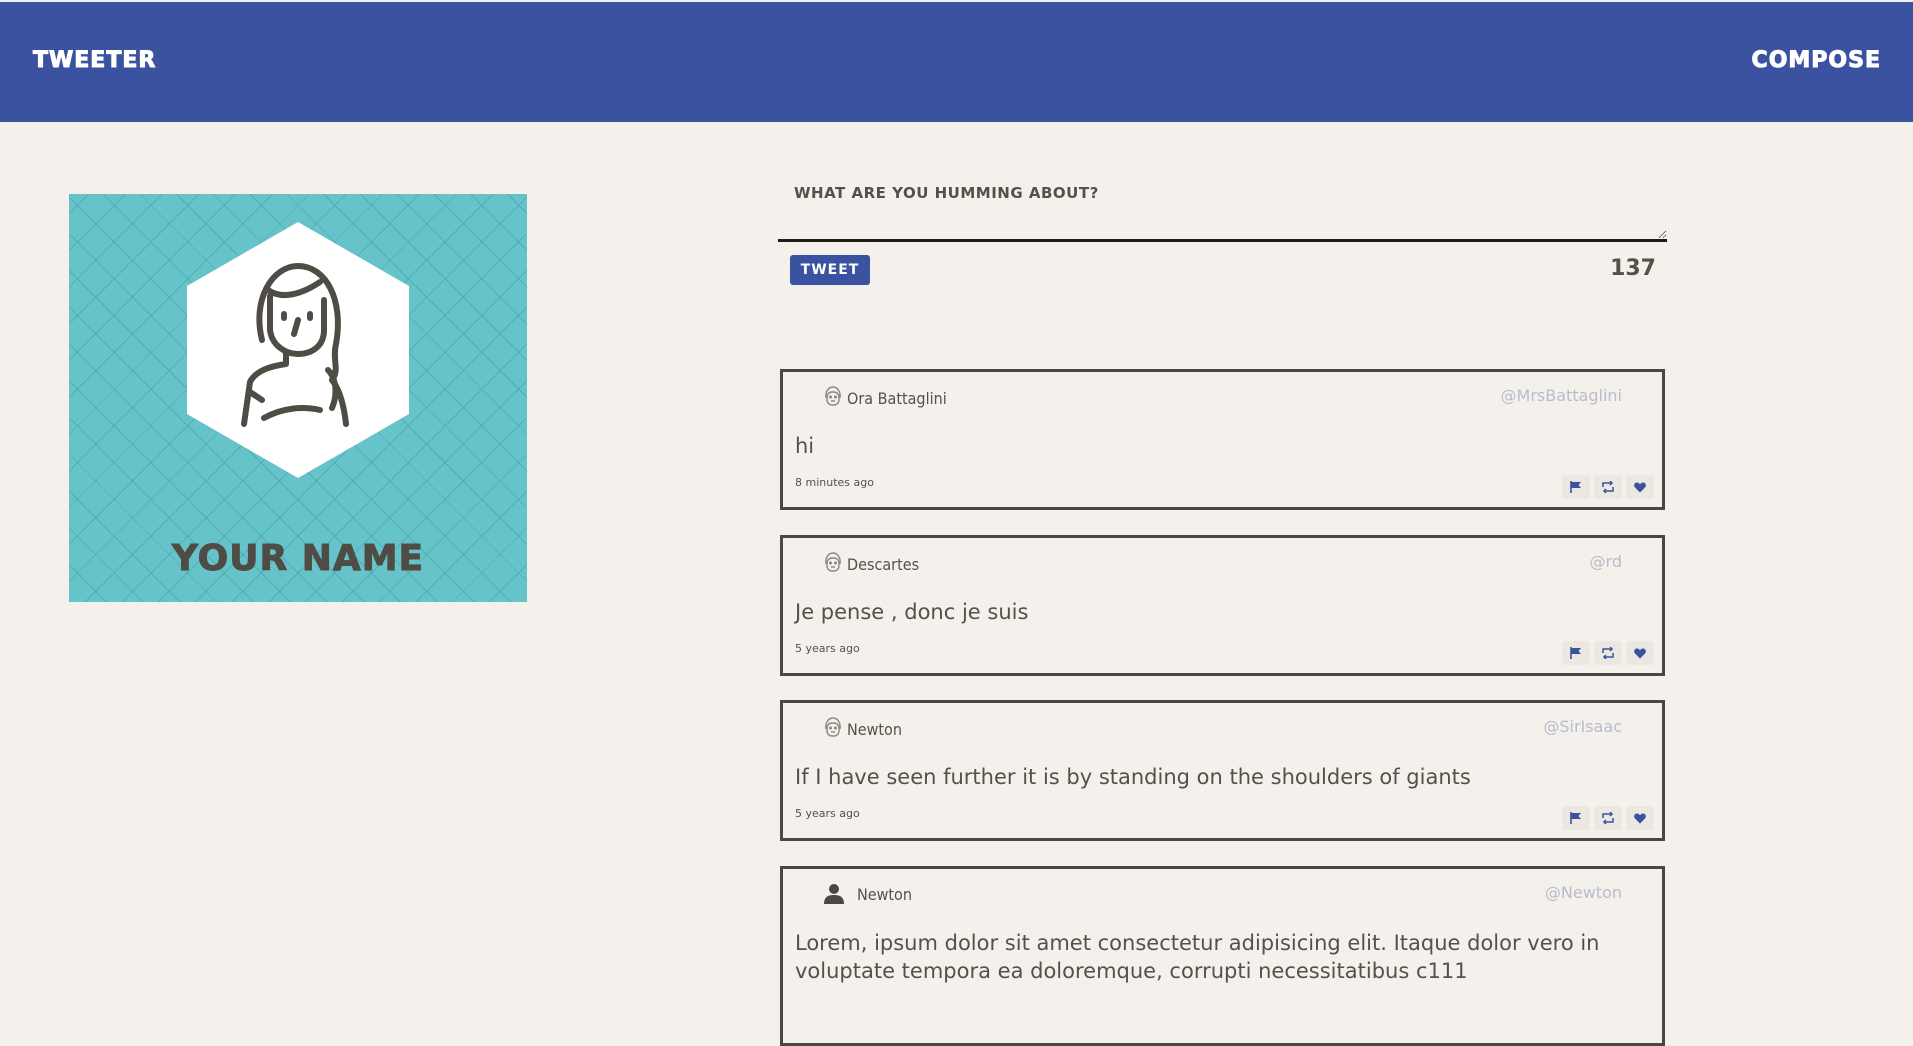 The height and width of the screenshot is (1046, 1913). What do you see at coordinates (298, 559) in the screenshot?
I see `profile-name: Your name` at bounding box center [298, 559].